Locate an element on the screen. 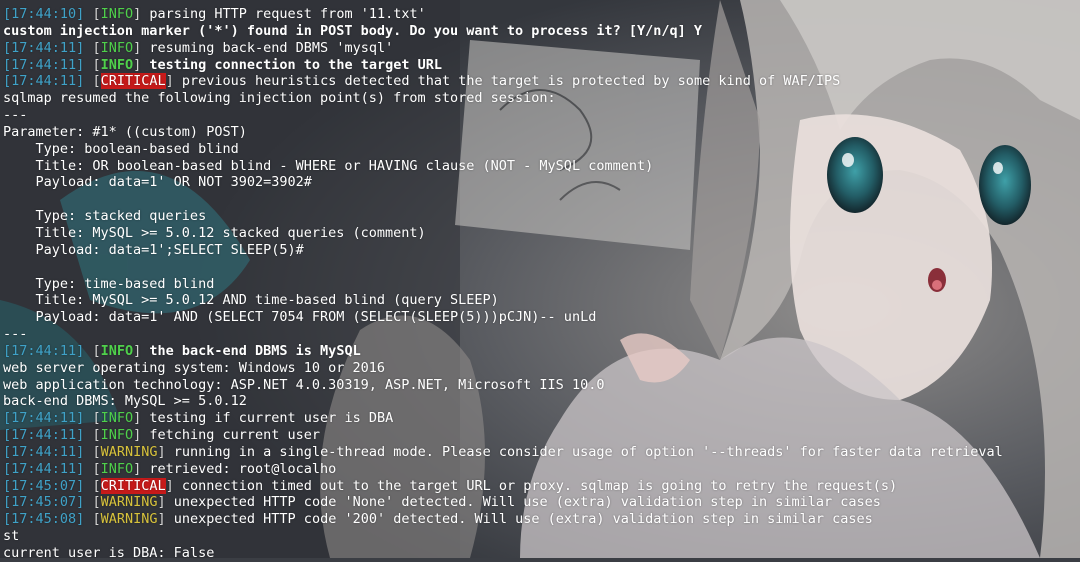 This screenshot has width=1080, height=562. timestamp-value: 17:44:10 is located at coordinates (44, 14).